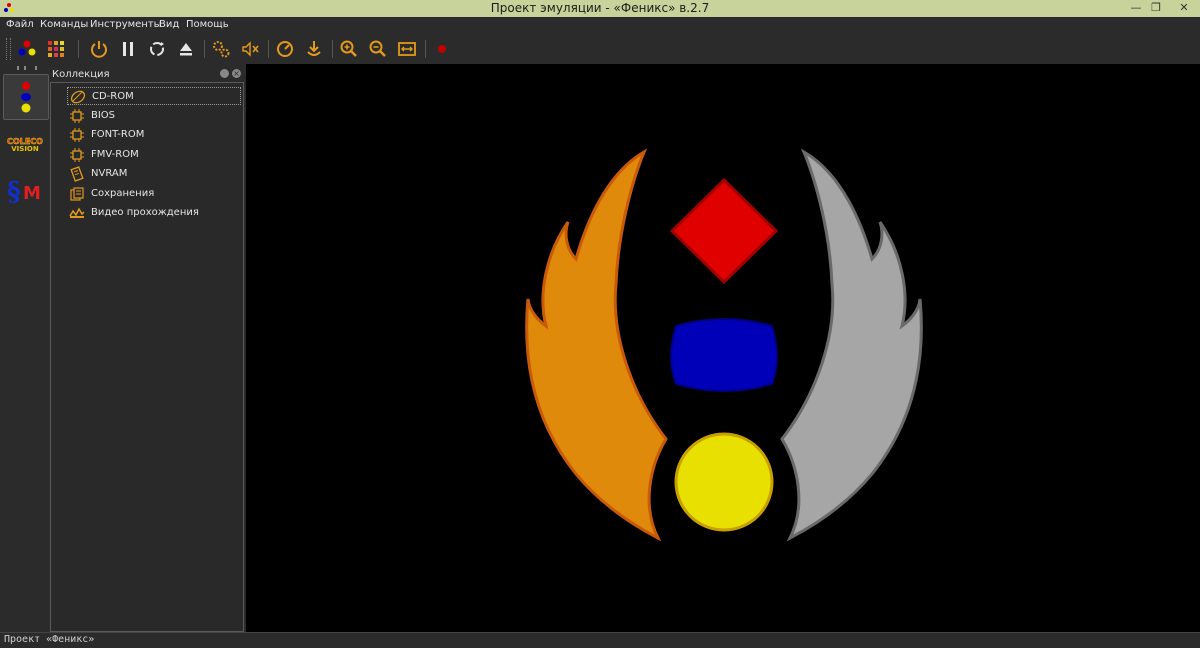 Image resolution: width=1200 pixels, height=648 pixels. What do you see at coordinates (145, 212) in the screenshot?
I see `tree-item-label: Видео прохождения` at bounding box center [145, 212].